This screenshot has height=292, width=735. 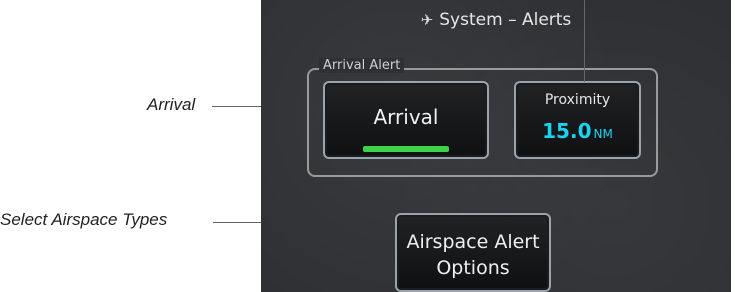 I want to click on page-title: ✈ System – Alerts, so click(x=496, y=20).